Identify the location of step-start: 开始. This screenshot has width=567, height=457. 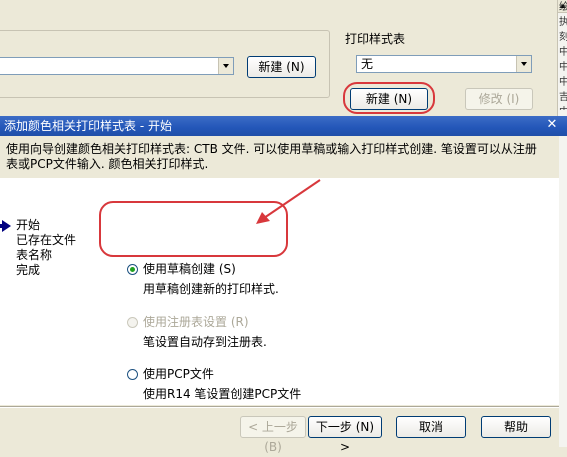
(28, 225).